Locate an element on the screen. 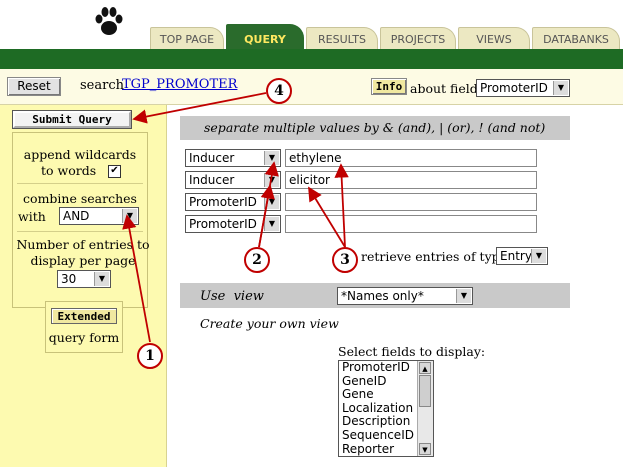 This screenshot has width=623, height=467. combine-with-label: with is located at coordinates (32, 216).